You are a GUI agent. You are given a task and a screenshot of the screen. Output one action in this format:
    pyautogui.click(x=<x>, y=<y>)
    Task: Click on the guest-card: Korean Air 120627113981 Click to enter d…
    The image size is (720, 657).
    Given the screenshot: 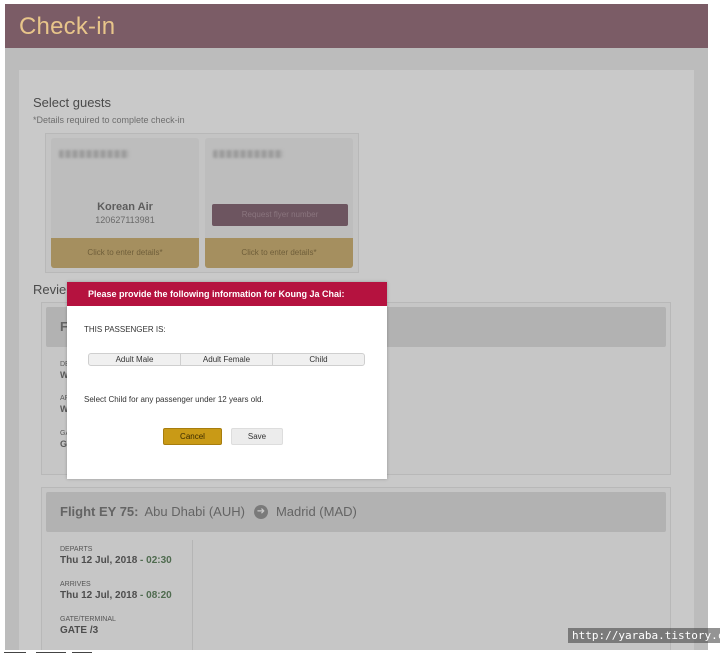 What is the action you would take?
    pyautogui.click(x=125, y=203)
    